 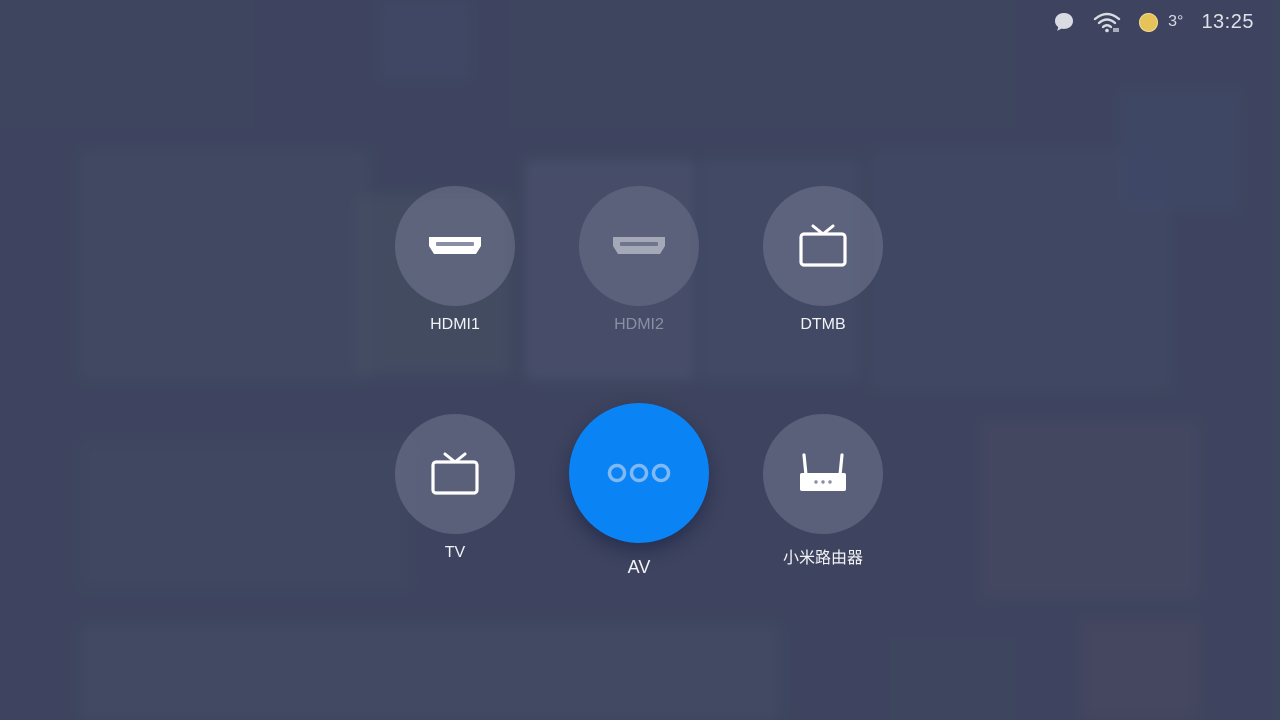 What do you see at coordinates (1176, 21) in the screenshot?
I see `temperature: 3°` at bounding box center [1176, 21].